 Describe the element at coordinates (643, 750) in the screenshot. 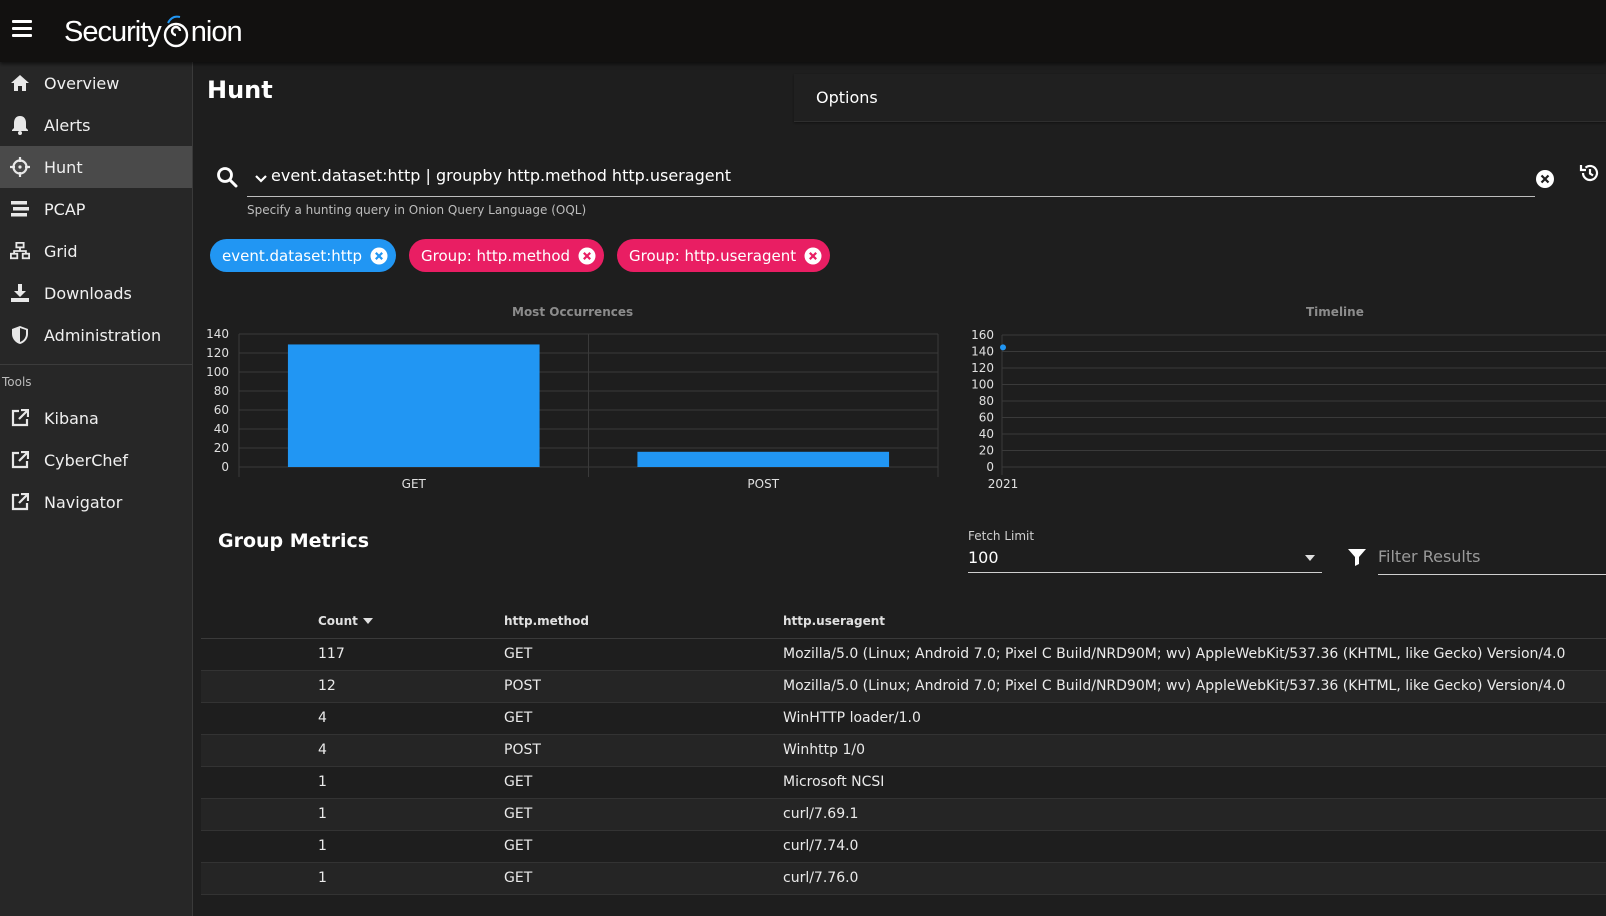

I see `cell-method: POST` at that location.